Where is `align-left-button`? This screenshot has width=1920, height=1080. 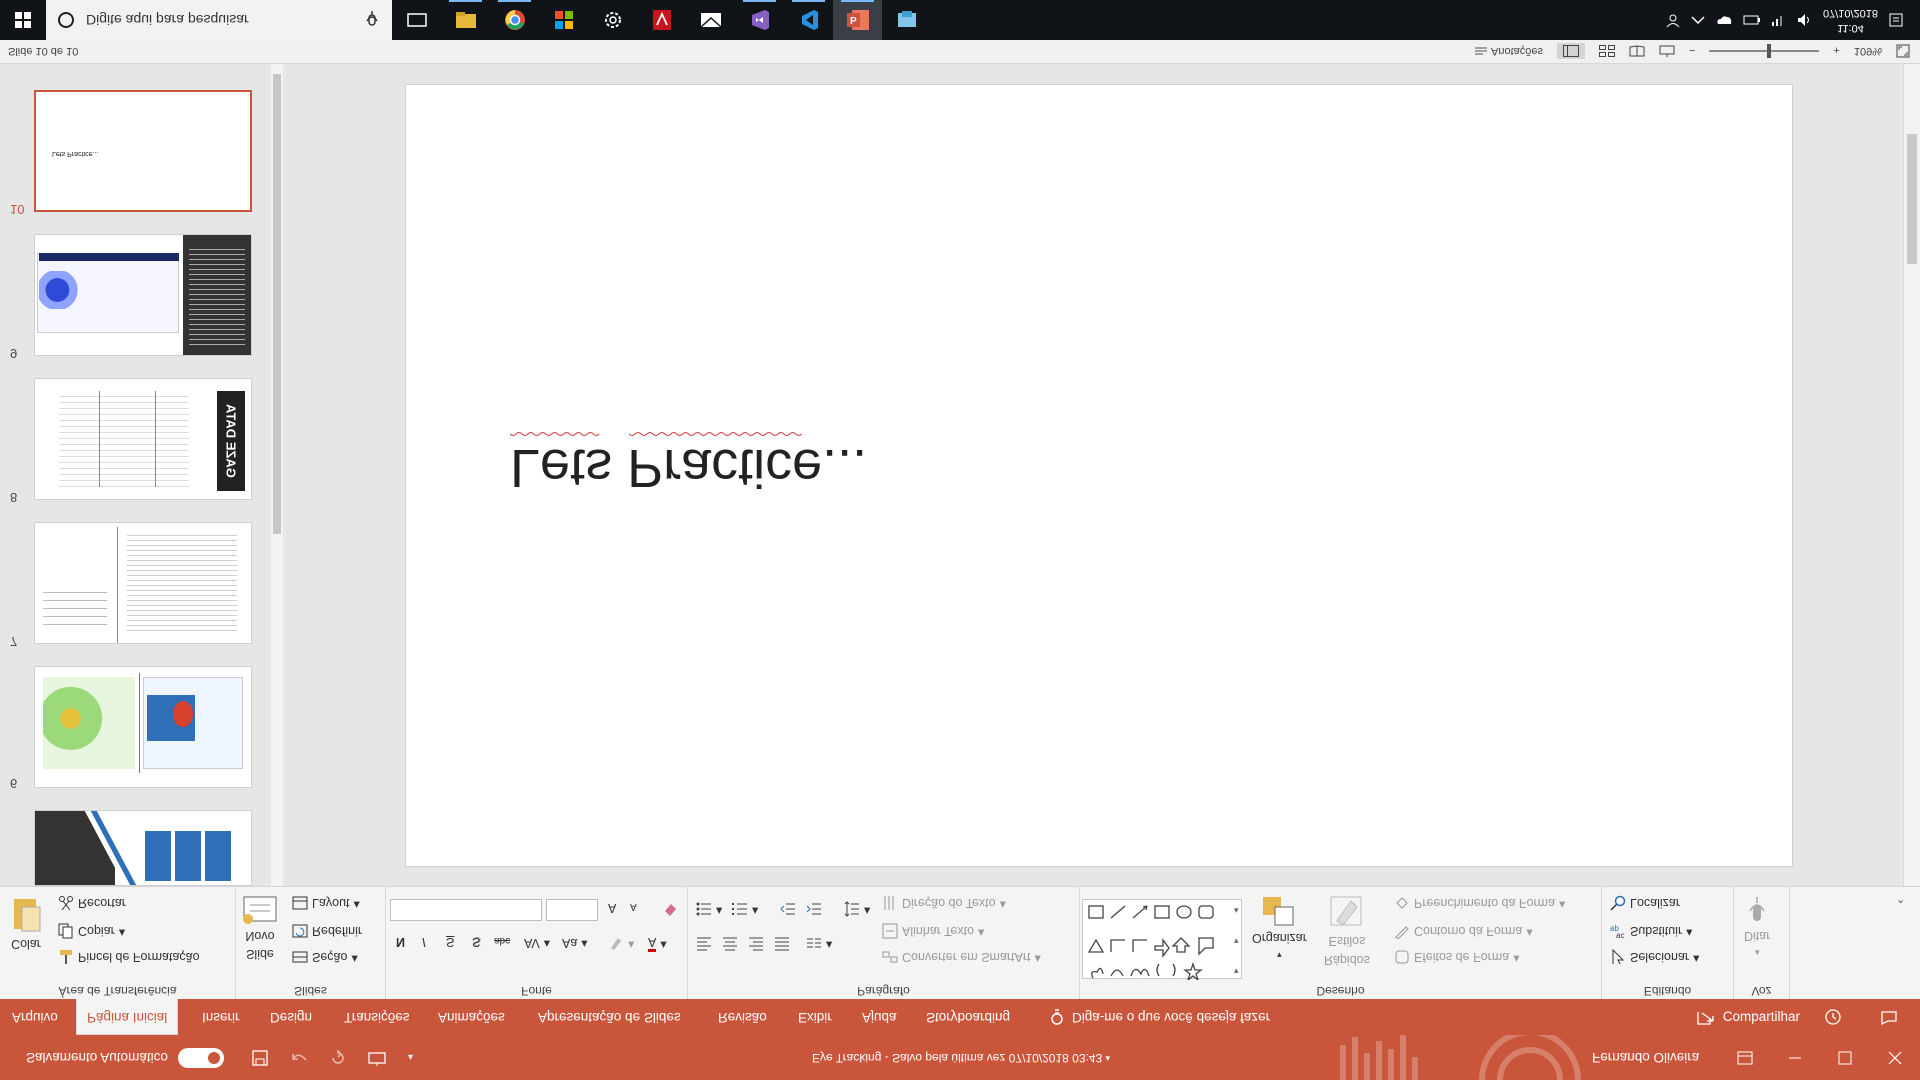
align-left-button is located at coordinates (704, 943).